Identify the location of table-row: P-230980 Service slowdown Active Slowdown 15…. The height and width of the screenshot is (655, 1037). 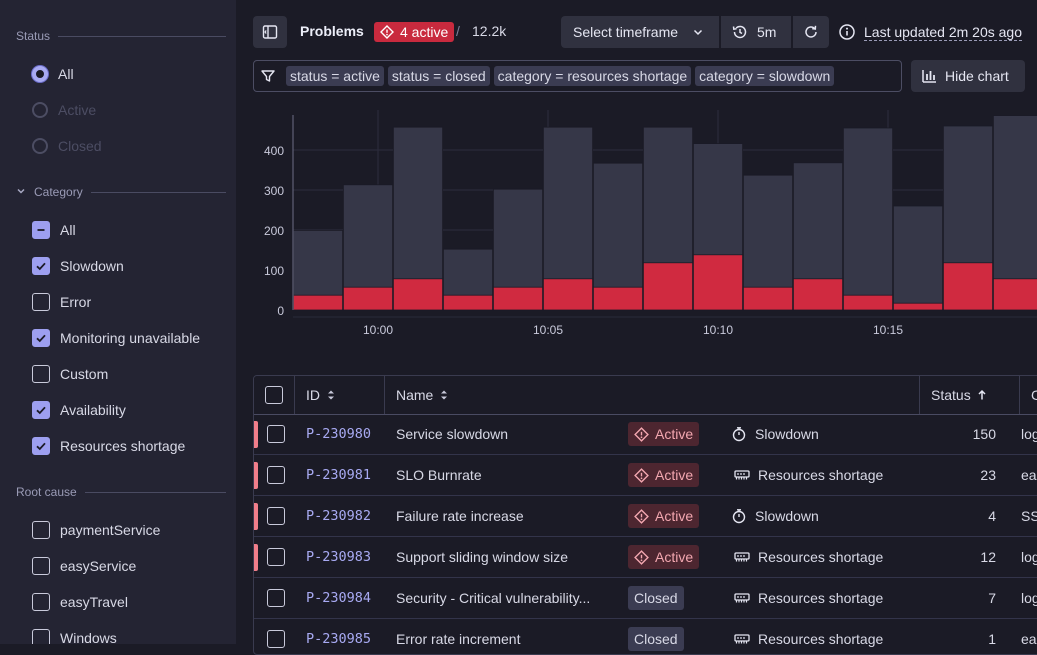
(645, 434).